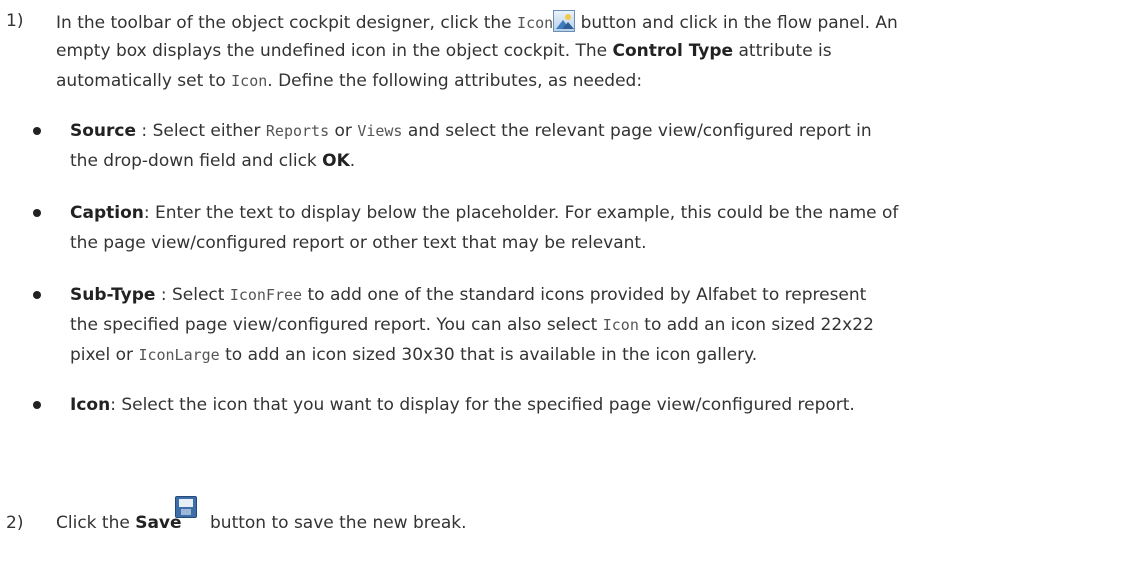 This screenshot has height=577, width=1148. What do you see at coordinates (673, 51) in the screenshot?
I see `control-type-term: Control Type` at bounding box center [673, 51].